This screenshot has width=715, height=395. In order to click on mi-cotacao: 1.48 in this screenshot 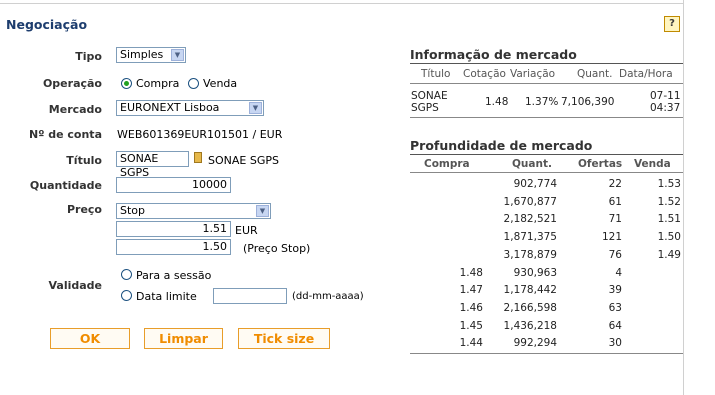, I will do `click(497, 102)`.